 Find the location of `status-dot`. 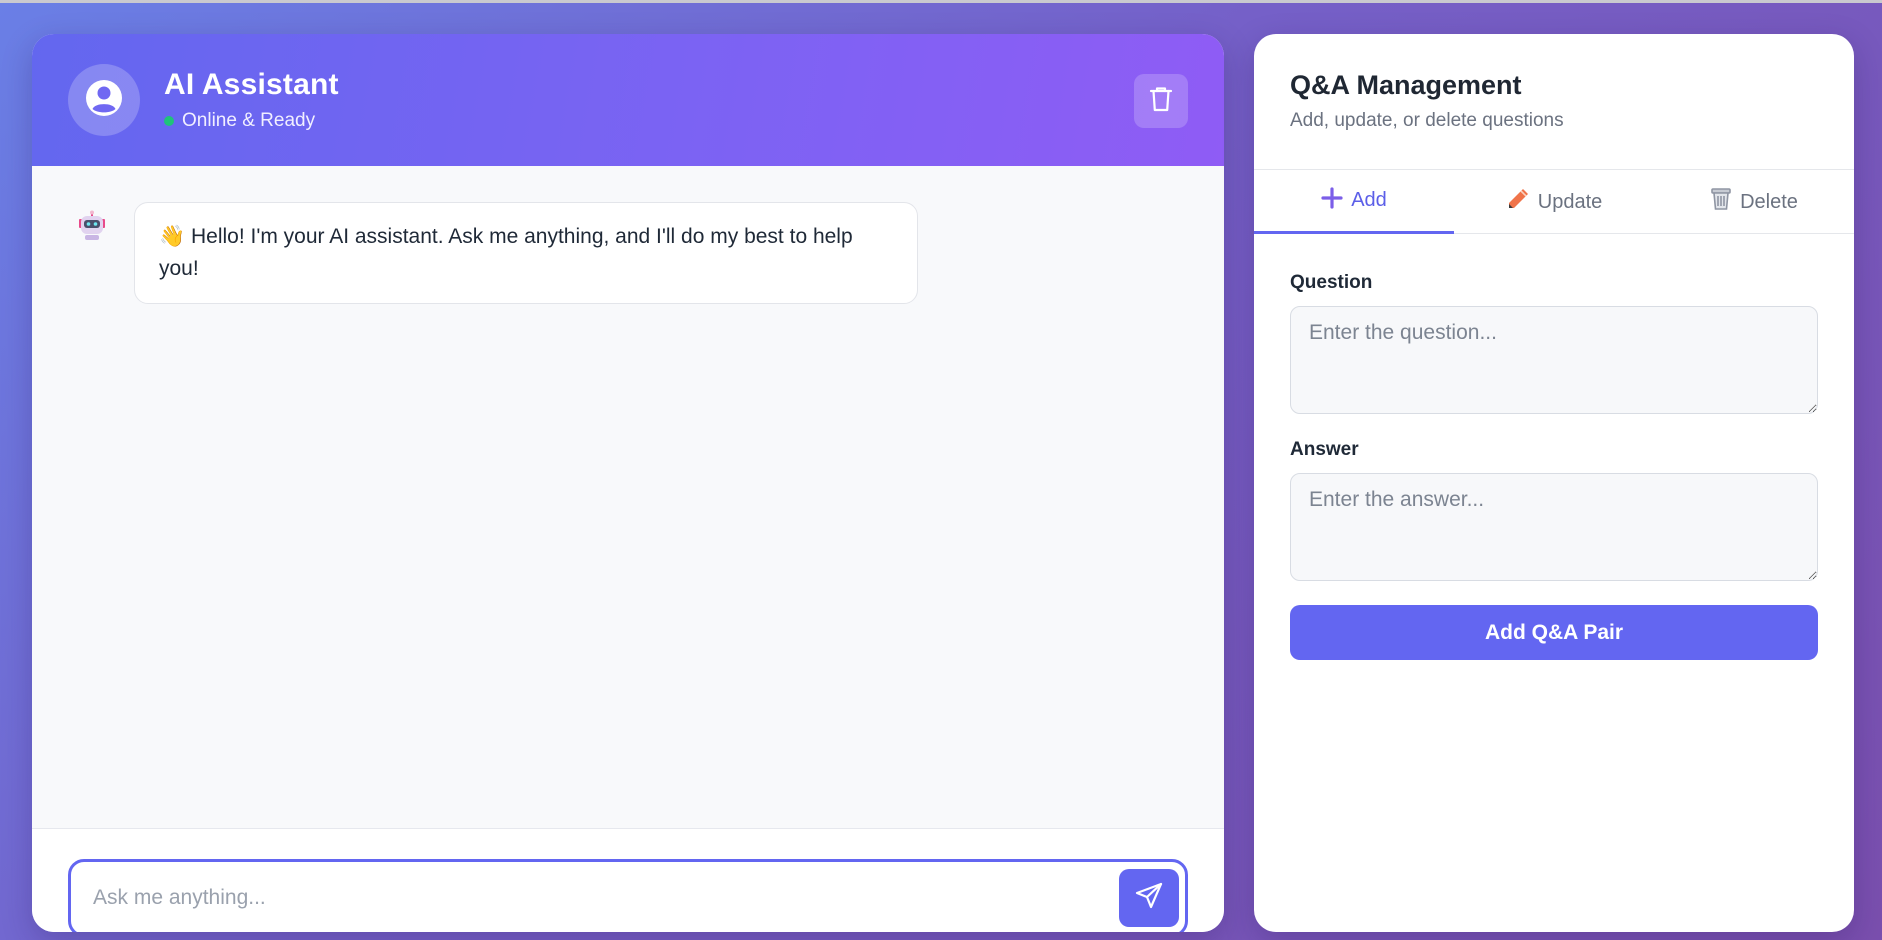

status-dot is located at coordinates (169, 121).